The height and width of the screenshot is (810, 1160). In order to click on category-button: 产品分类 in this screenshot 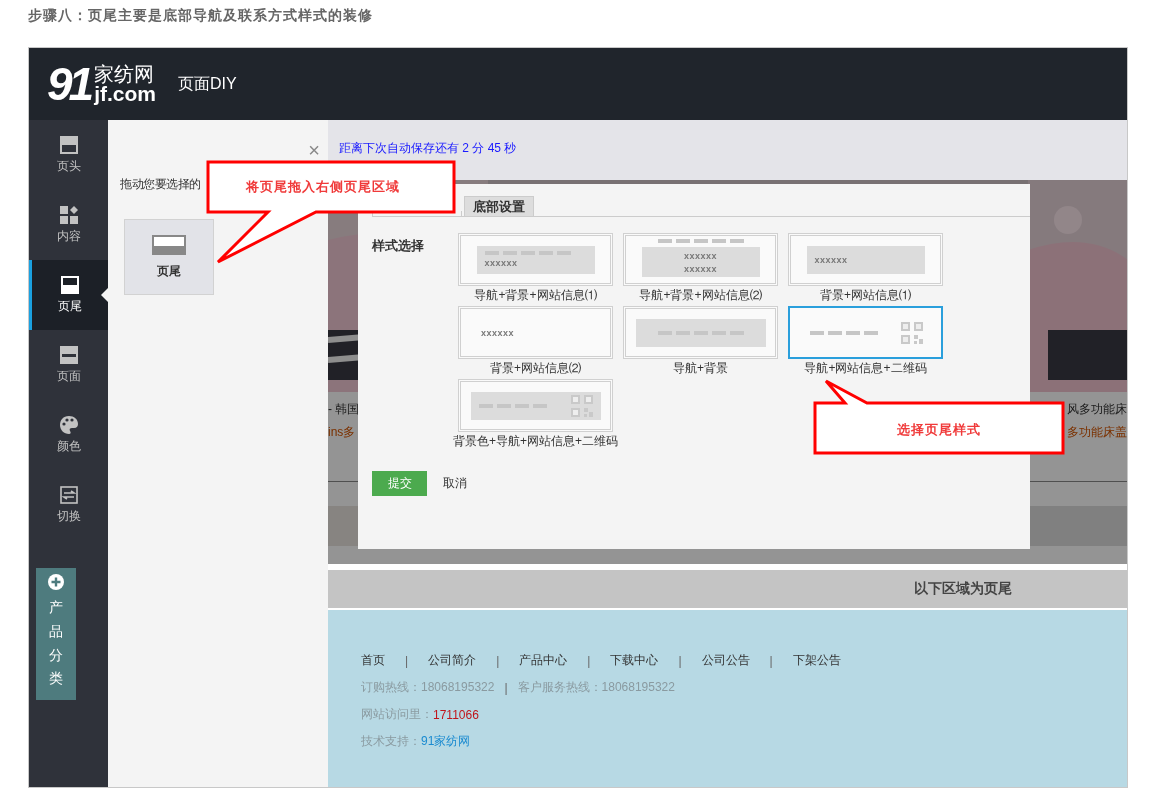, I will do `click(56, 634)`.